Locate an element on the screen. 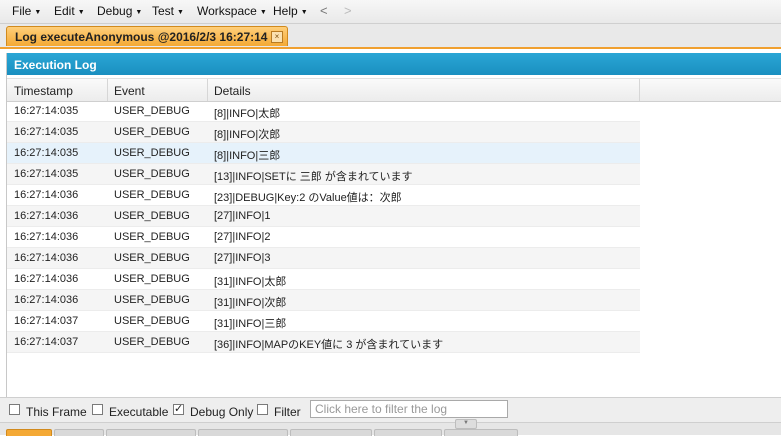 The image size is (781, 436). grid-header: Timestamp Event Details is located at coordinates (394, 90).